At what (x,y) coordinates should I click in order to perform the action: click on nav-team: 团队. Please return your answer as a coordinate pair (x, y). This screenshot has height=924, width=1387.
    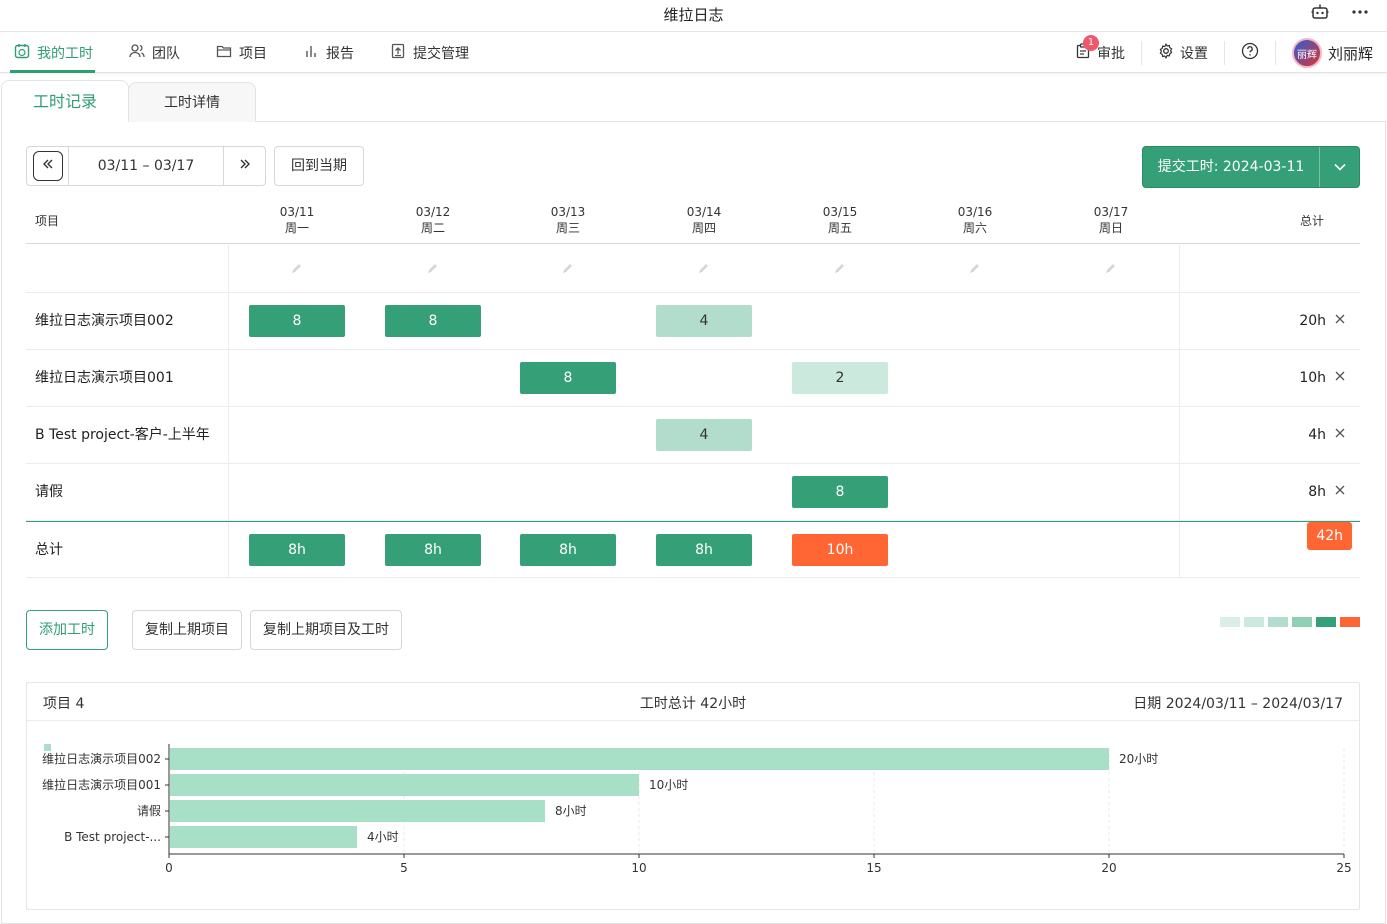
    Looking at the image, I should click on (158, 53).